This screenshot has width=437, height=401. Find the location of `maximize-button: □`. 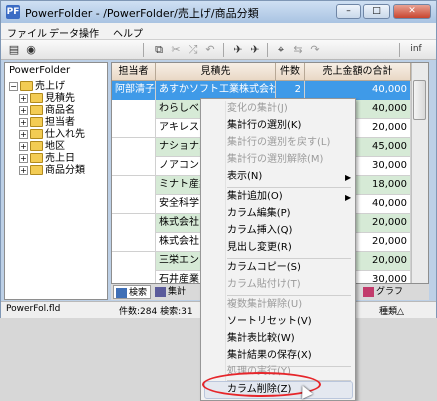

maximize-button: □ is located at coordinates (376, 11).